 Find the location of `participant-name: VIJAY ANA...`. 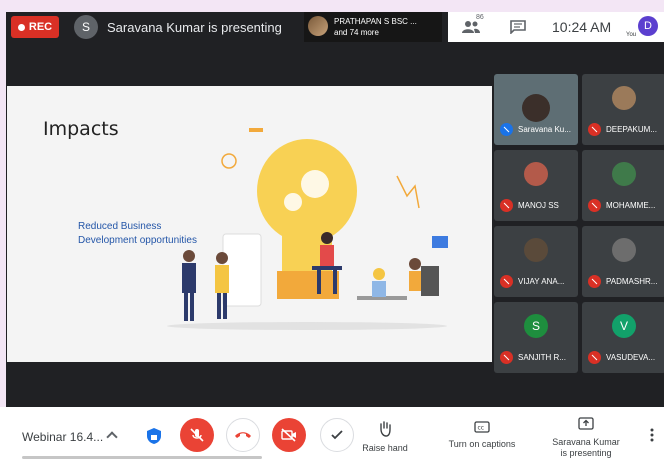

participant-name: VIJAY ANA... is located at coordinates (541, 281).